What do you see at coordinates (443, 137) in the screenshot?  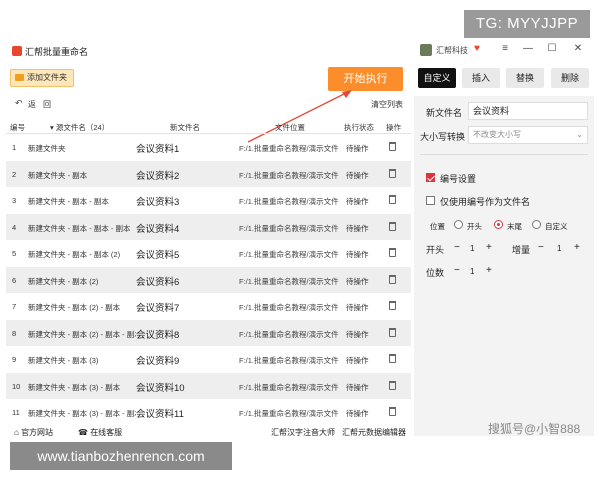 I see `case-label: 大小写转换` at bounding box center [443, 137].